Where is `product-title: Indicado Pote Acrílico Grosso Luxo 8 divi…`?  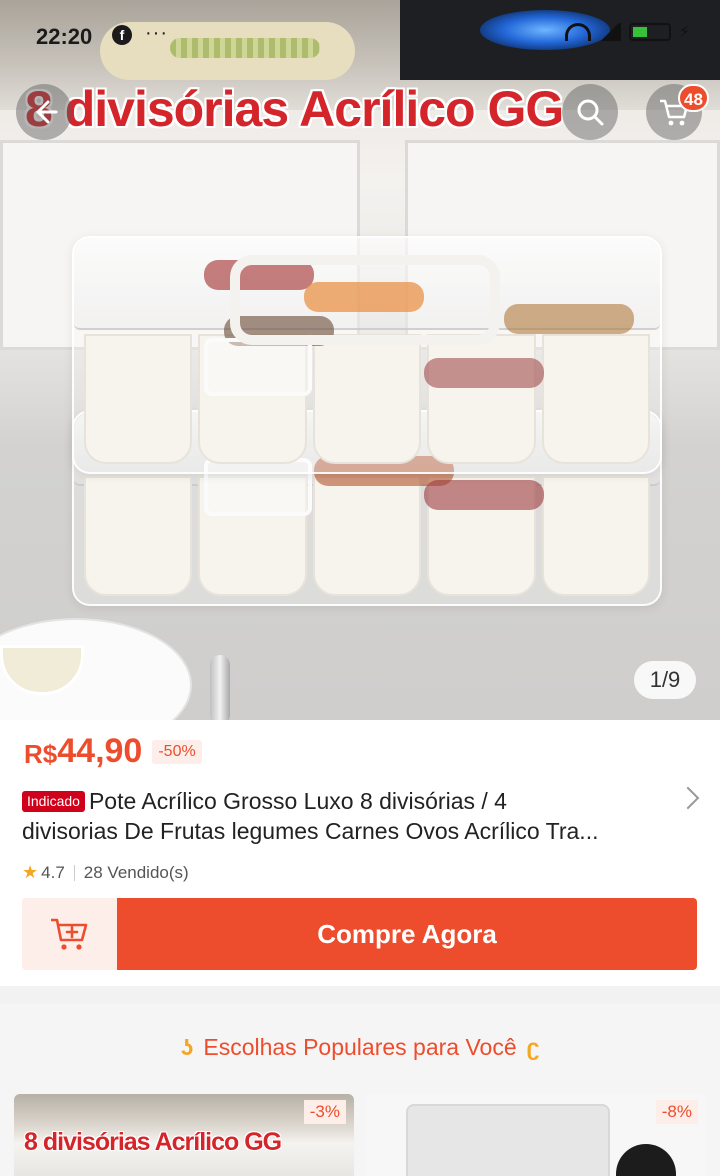 product-title: Indicado Pote Acrílico Grosso Luxo 8 divi… is located at coordinates (347, 816).